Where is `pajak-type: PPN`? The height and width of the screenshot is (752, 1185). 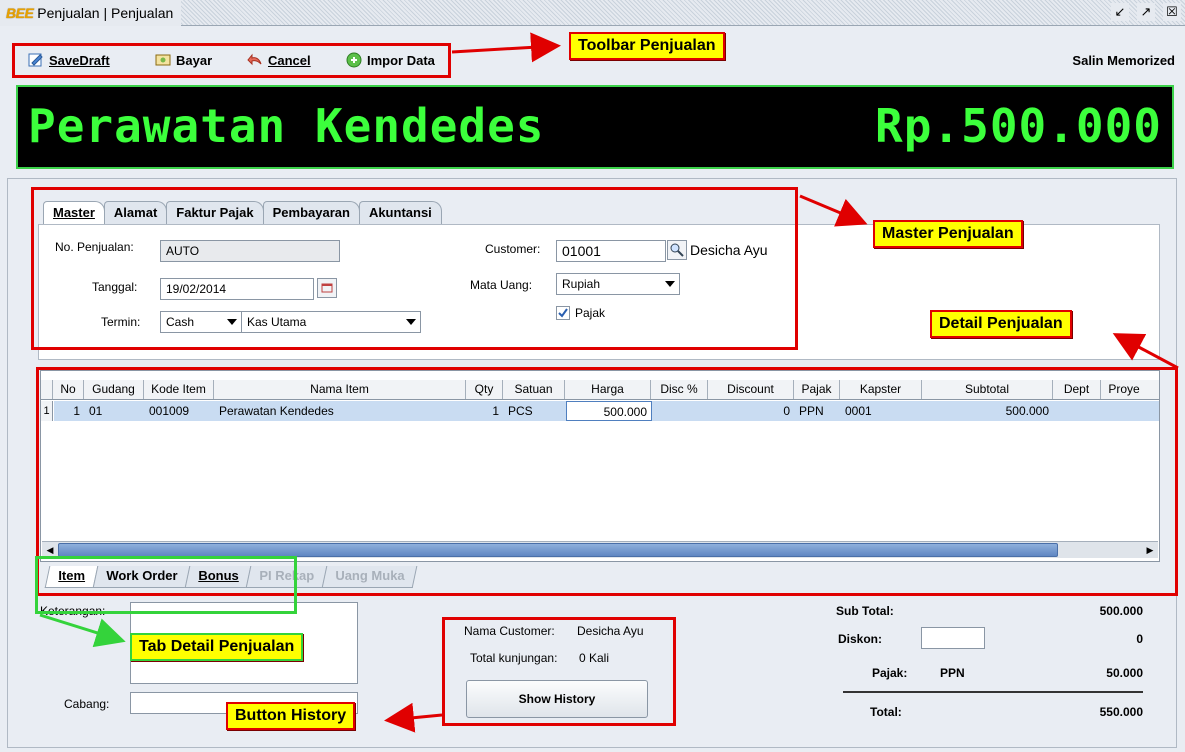
pajak-type: PPN is located at coordinates (952, 673).